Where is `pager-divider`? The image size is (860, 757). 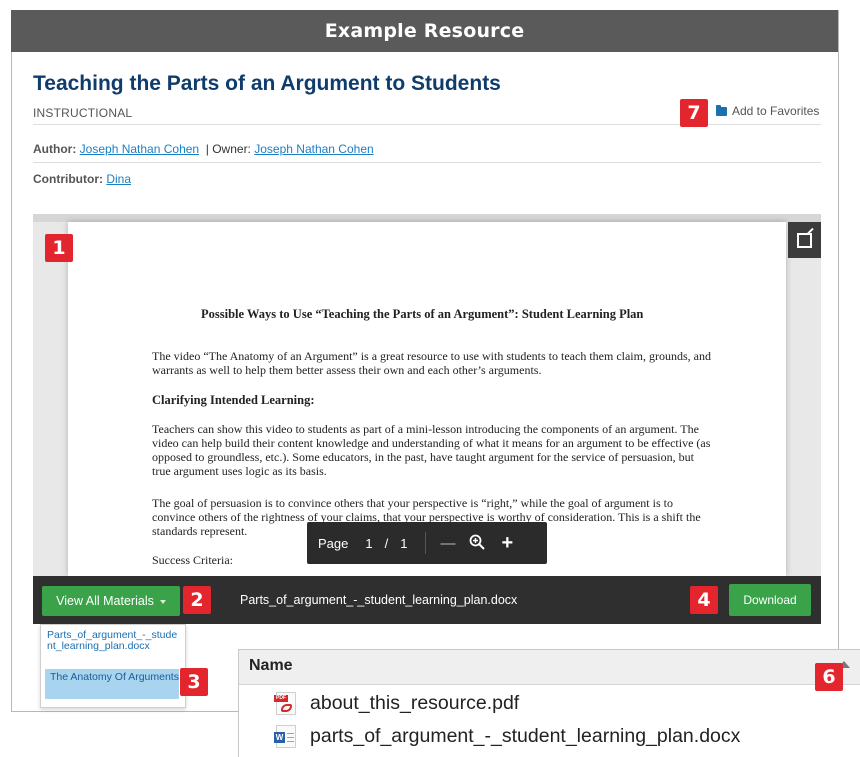 pager-divider is located at coordinates (426, 543).